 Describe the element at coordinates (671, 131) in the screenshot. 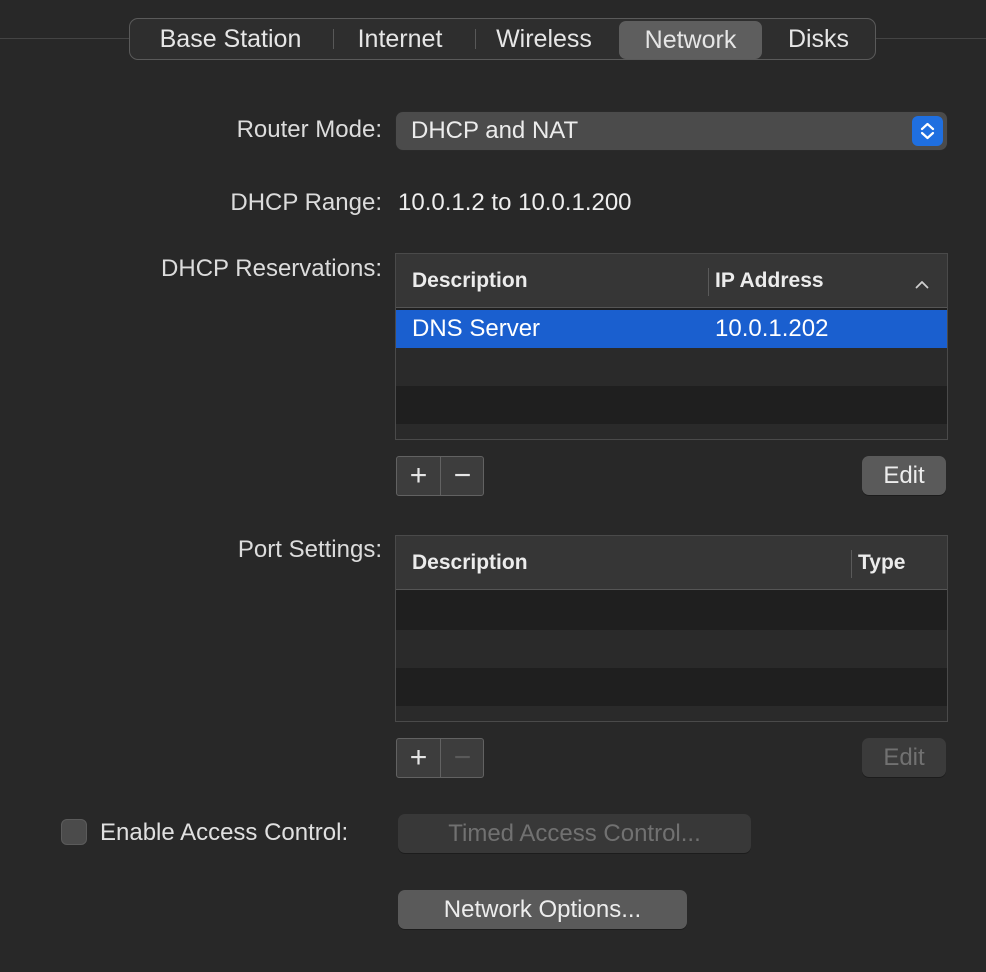

I see `router-mode-popup: DHCP and NAT` at that location.